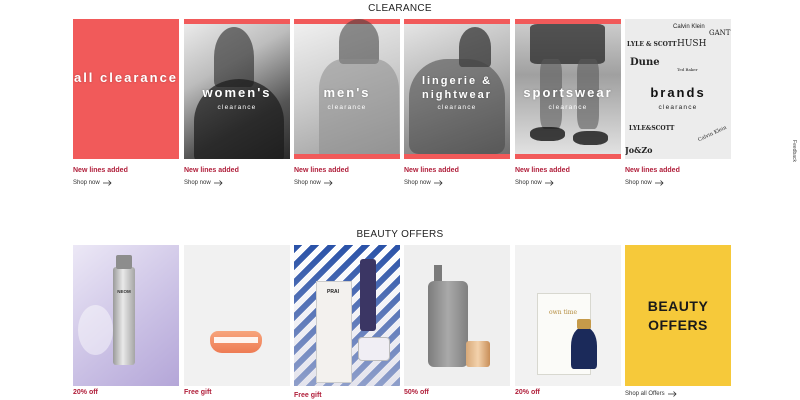  I want to click on clearance-tile-lingerie: lingerie & nightwear clearance, so click(457, 89).